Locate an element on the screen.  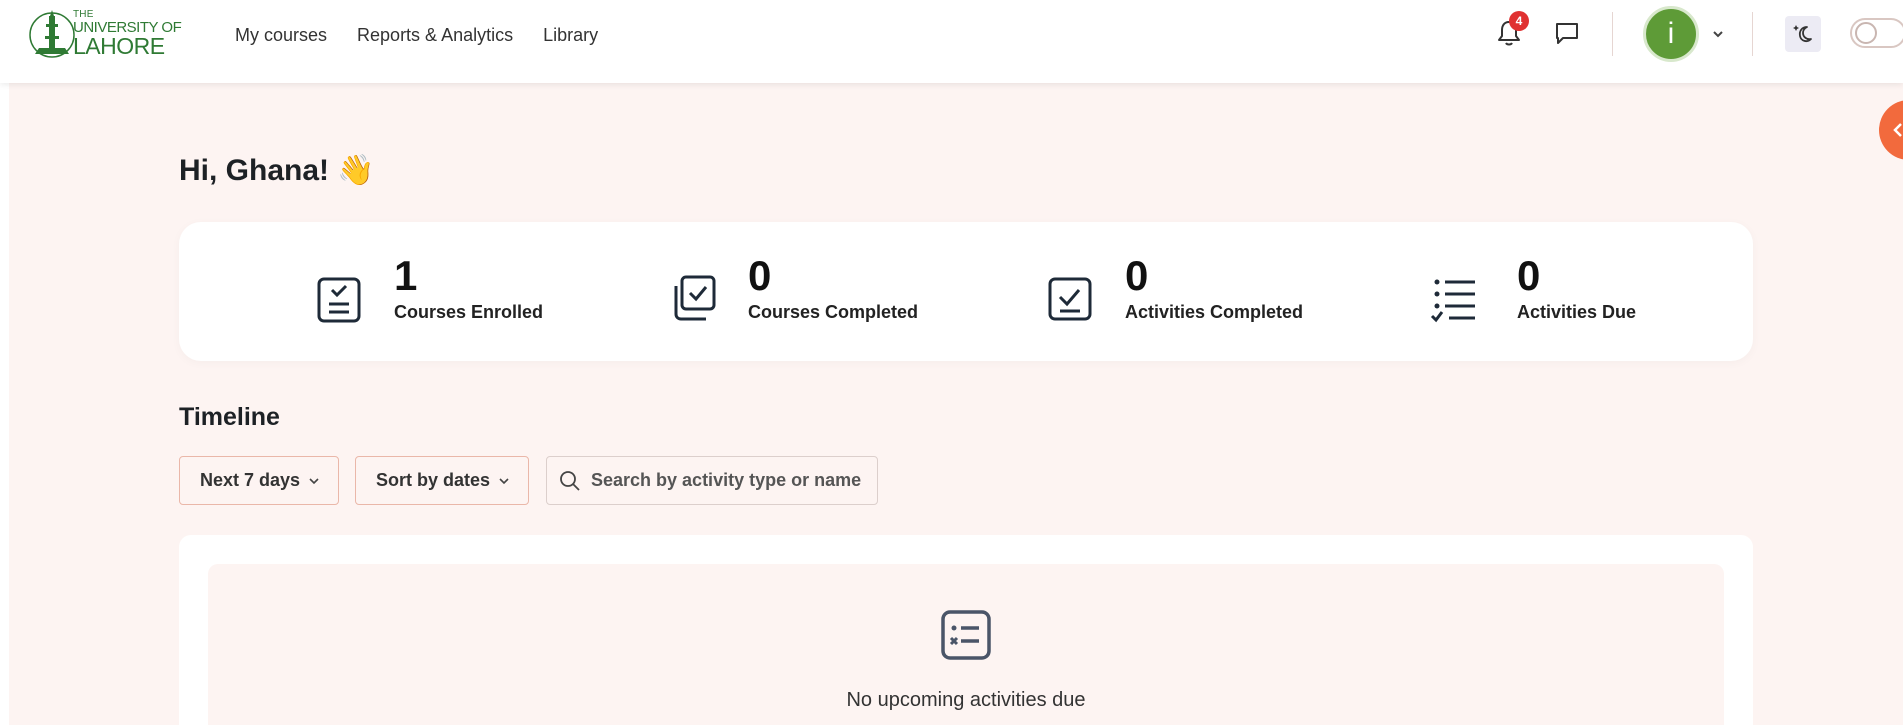
sort-dropdown: Sort by dates is located at coordinates (442, 480).